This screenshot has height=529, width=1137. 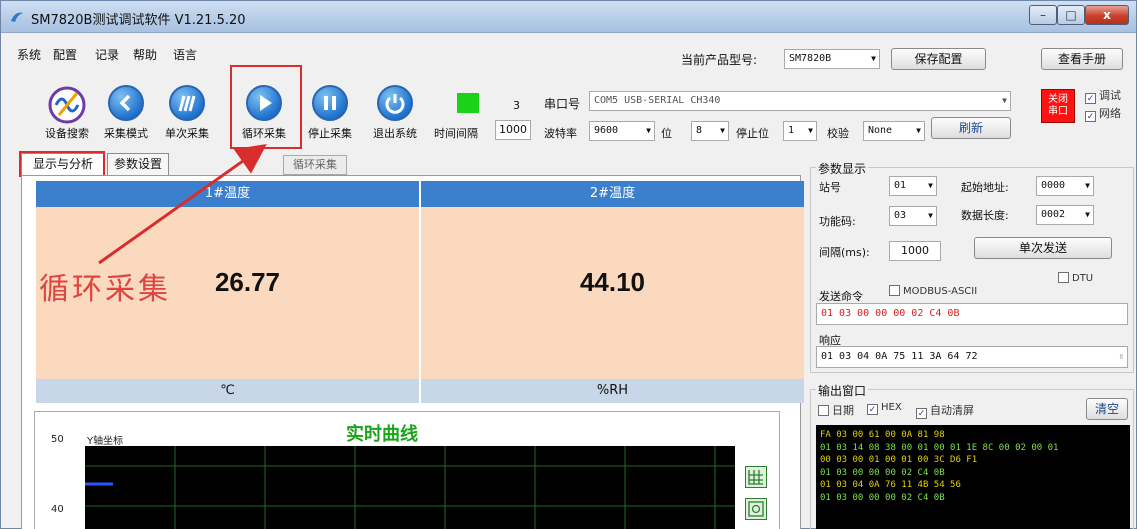 What do you see at coordinates (1043, 15) in the screenshot?
I see `minimize-button: –` at bounding box center [1043, 15].